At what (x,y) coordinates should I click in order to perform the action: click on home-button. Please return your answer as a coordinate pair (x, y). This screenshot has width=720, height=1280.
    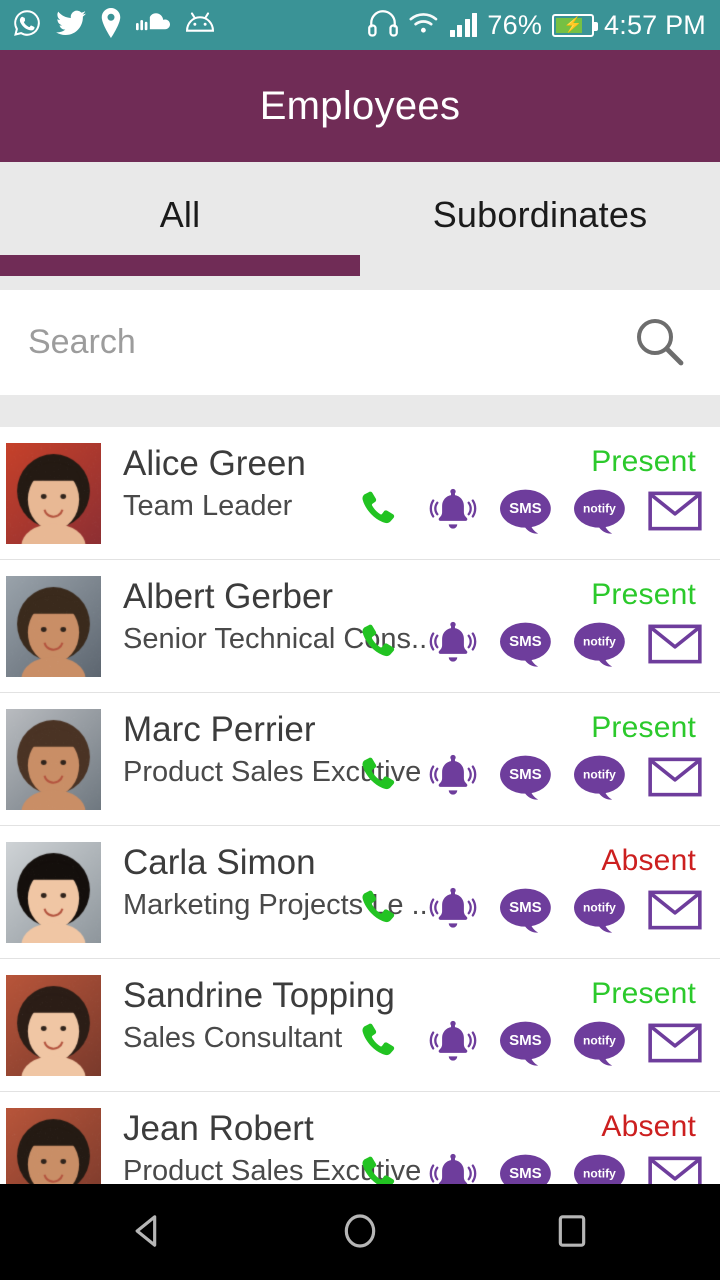
    Looking at the image, I should click on (360, 1232).